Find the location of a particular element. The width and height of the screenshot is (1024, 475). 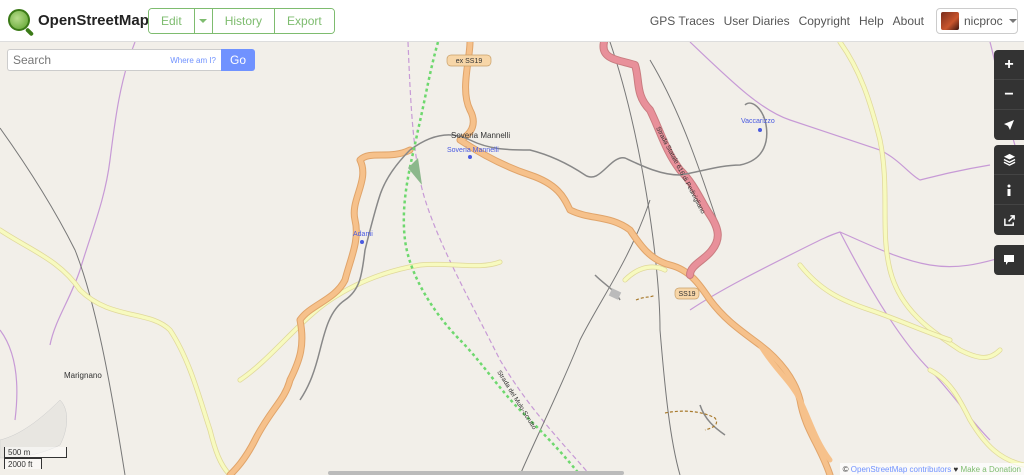

layers-button is located at coordinates (1009, 160).